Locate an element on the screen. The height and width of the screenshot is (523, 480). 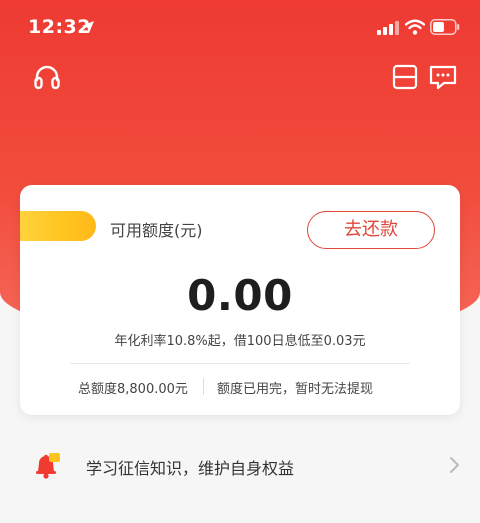
message-icon is located at coordinates (443, 77).